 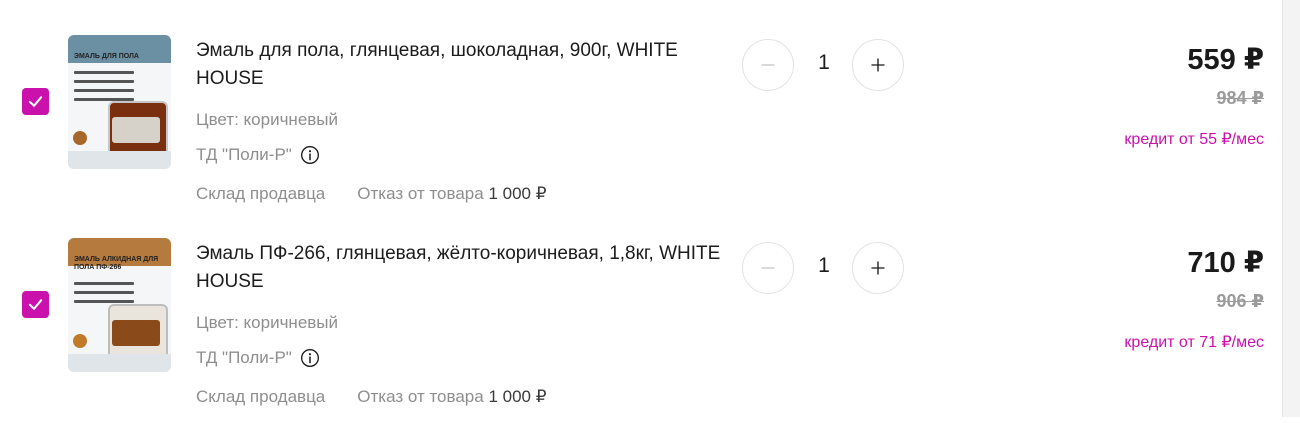 I want to click on credit-offer: кредит от 55 ₽/мес, so click(x=1194, y=139).